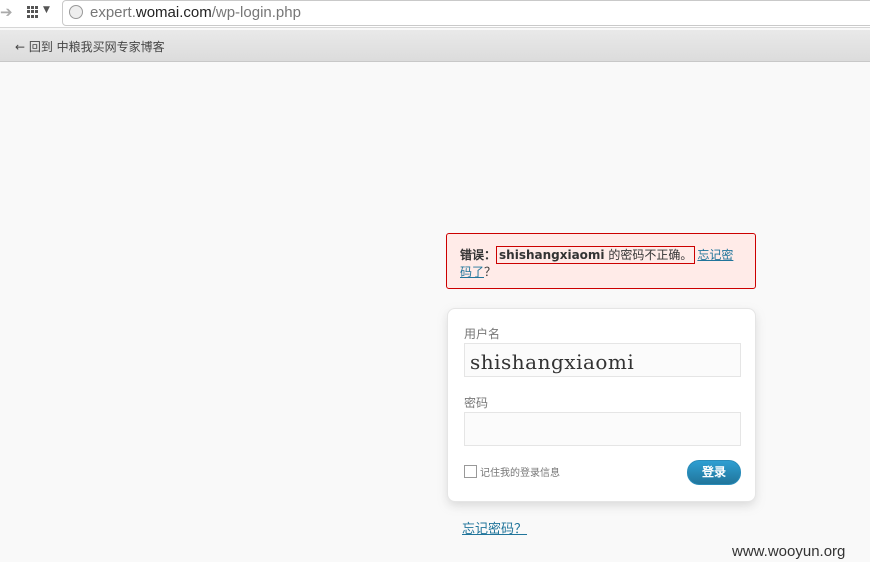 This screenshot has height=562, width=870. I want to click on forward-icon: ➔, so click(6, 12).